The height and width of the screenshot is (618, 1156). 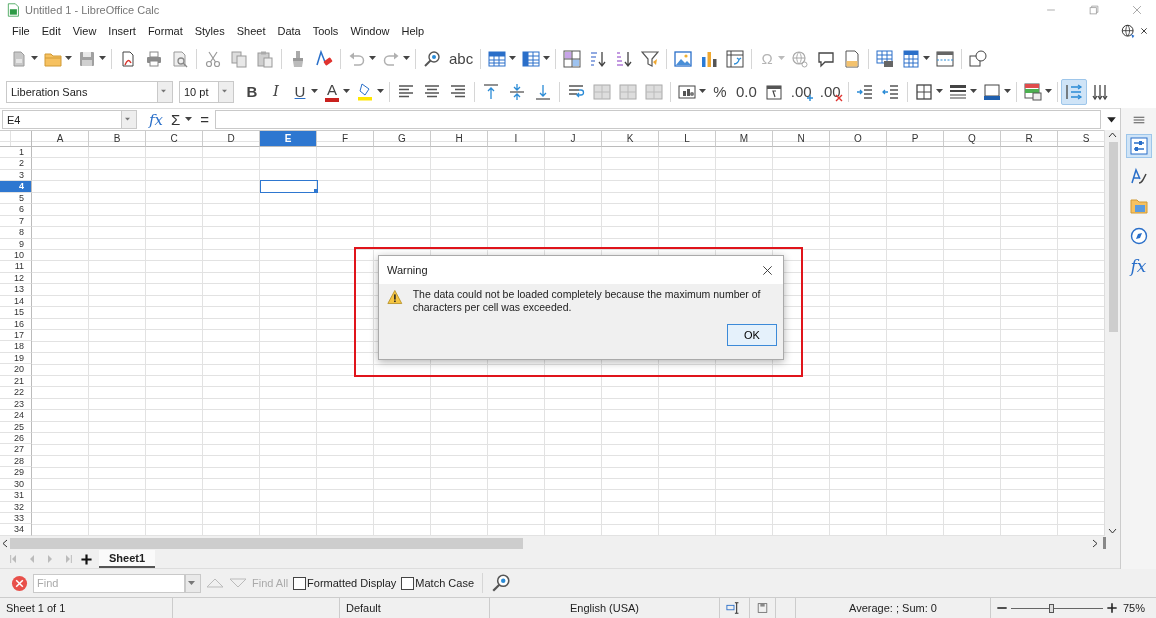 I want to click on properties-button, so click(x=1138, y=146).